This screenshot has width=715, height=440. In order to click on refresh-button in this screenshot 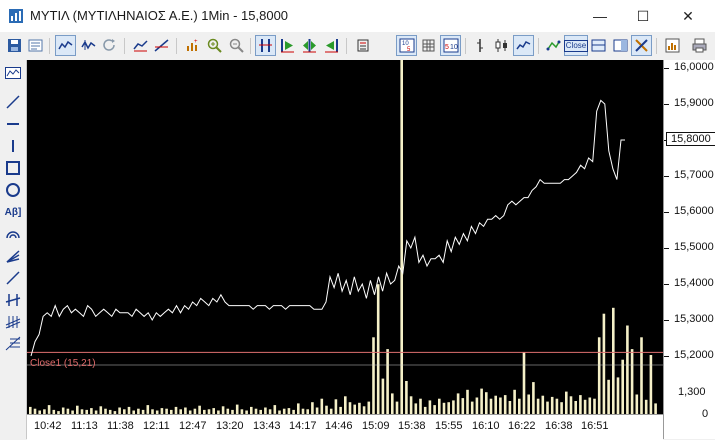, I will do `click(109, 45)`.